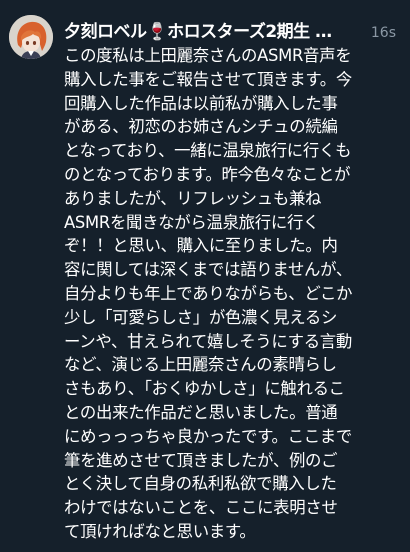 This screenshot has height=552, width=410. What do you see at coordinates (201, 103) in the screenshot?
I see `post-text-line: 回購入した作品は以前私が購入した事` at bounding box center [201, 103].